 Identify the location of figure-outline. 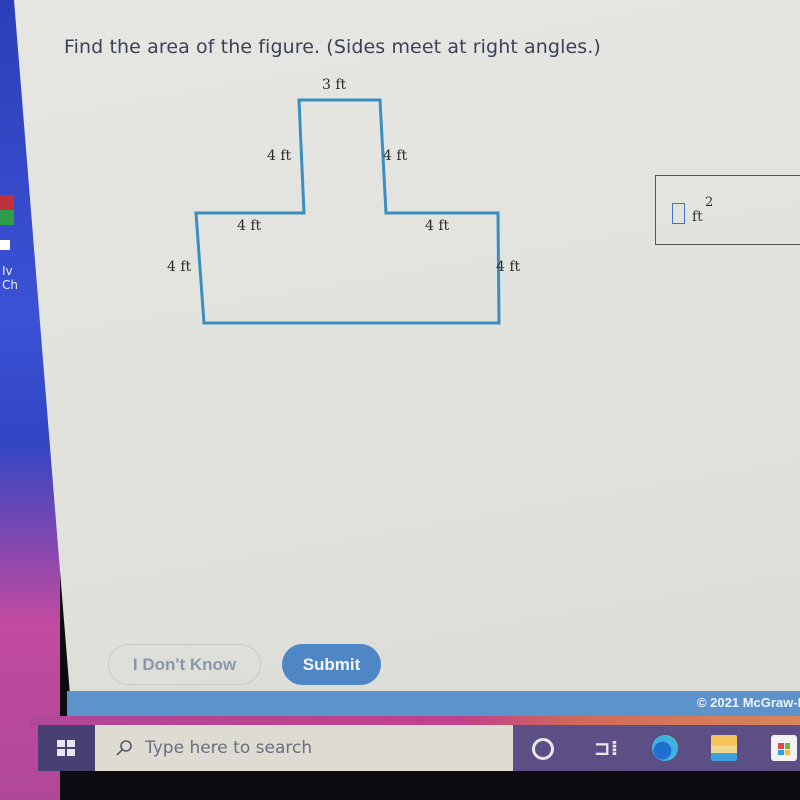
(347, 211).